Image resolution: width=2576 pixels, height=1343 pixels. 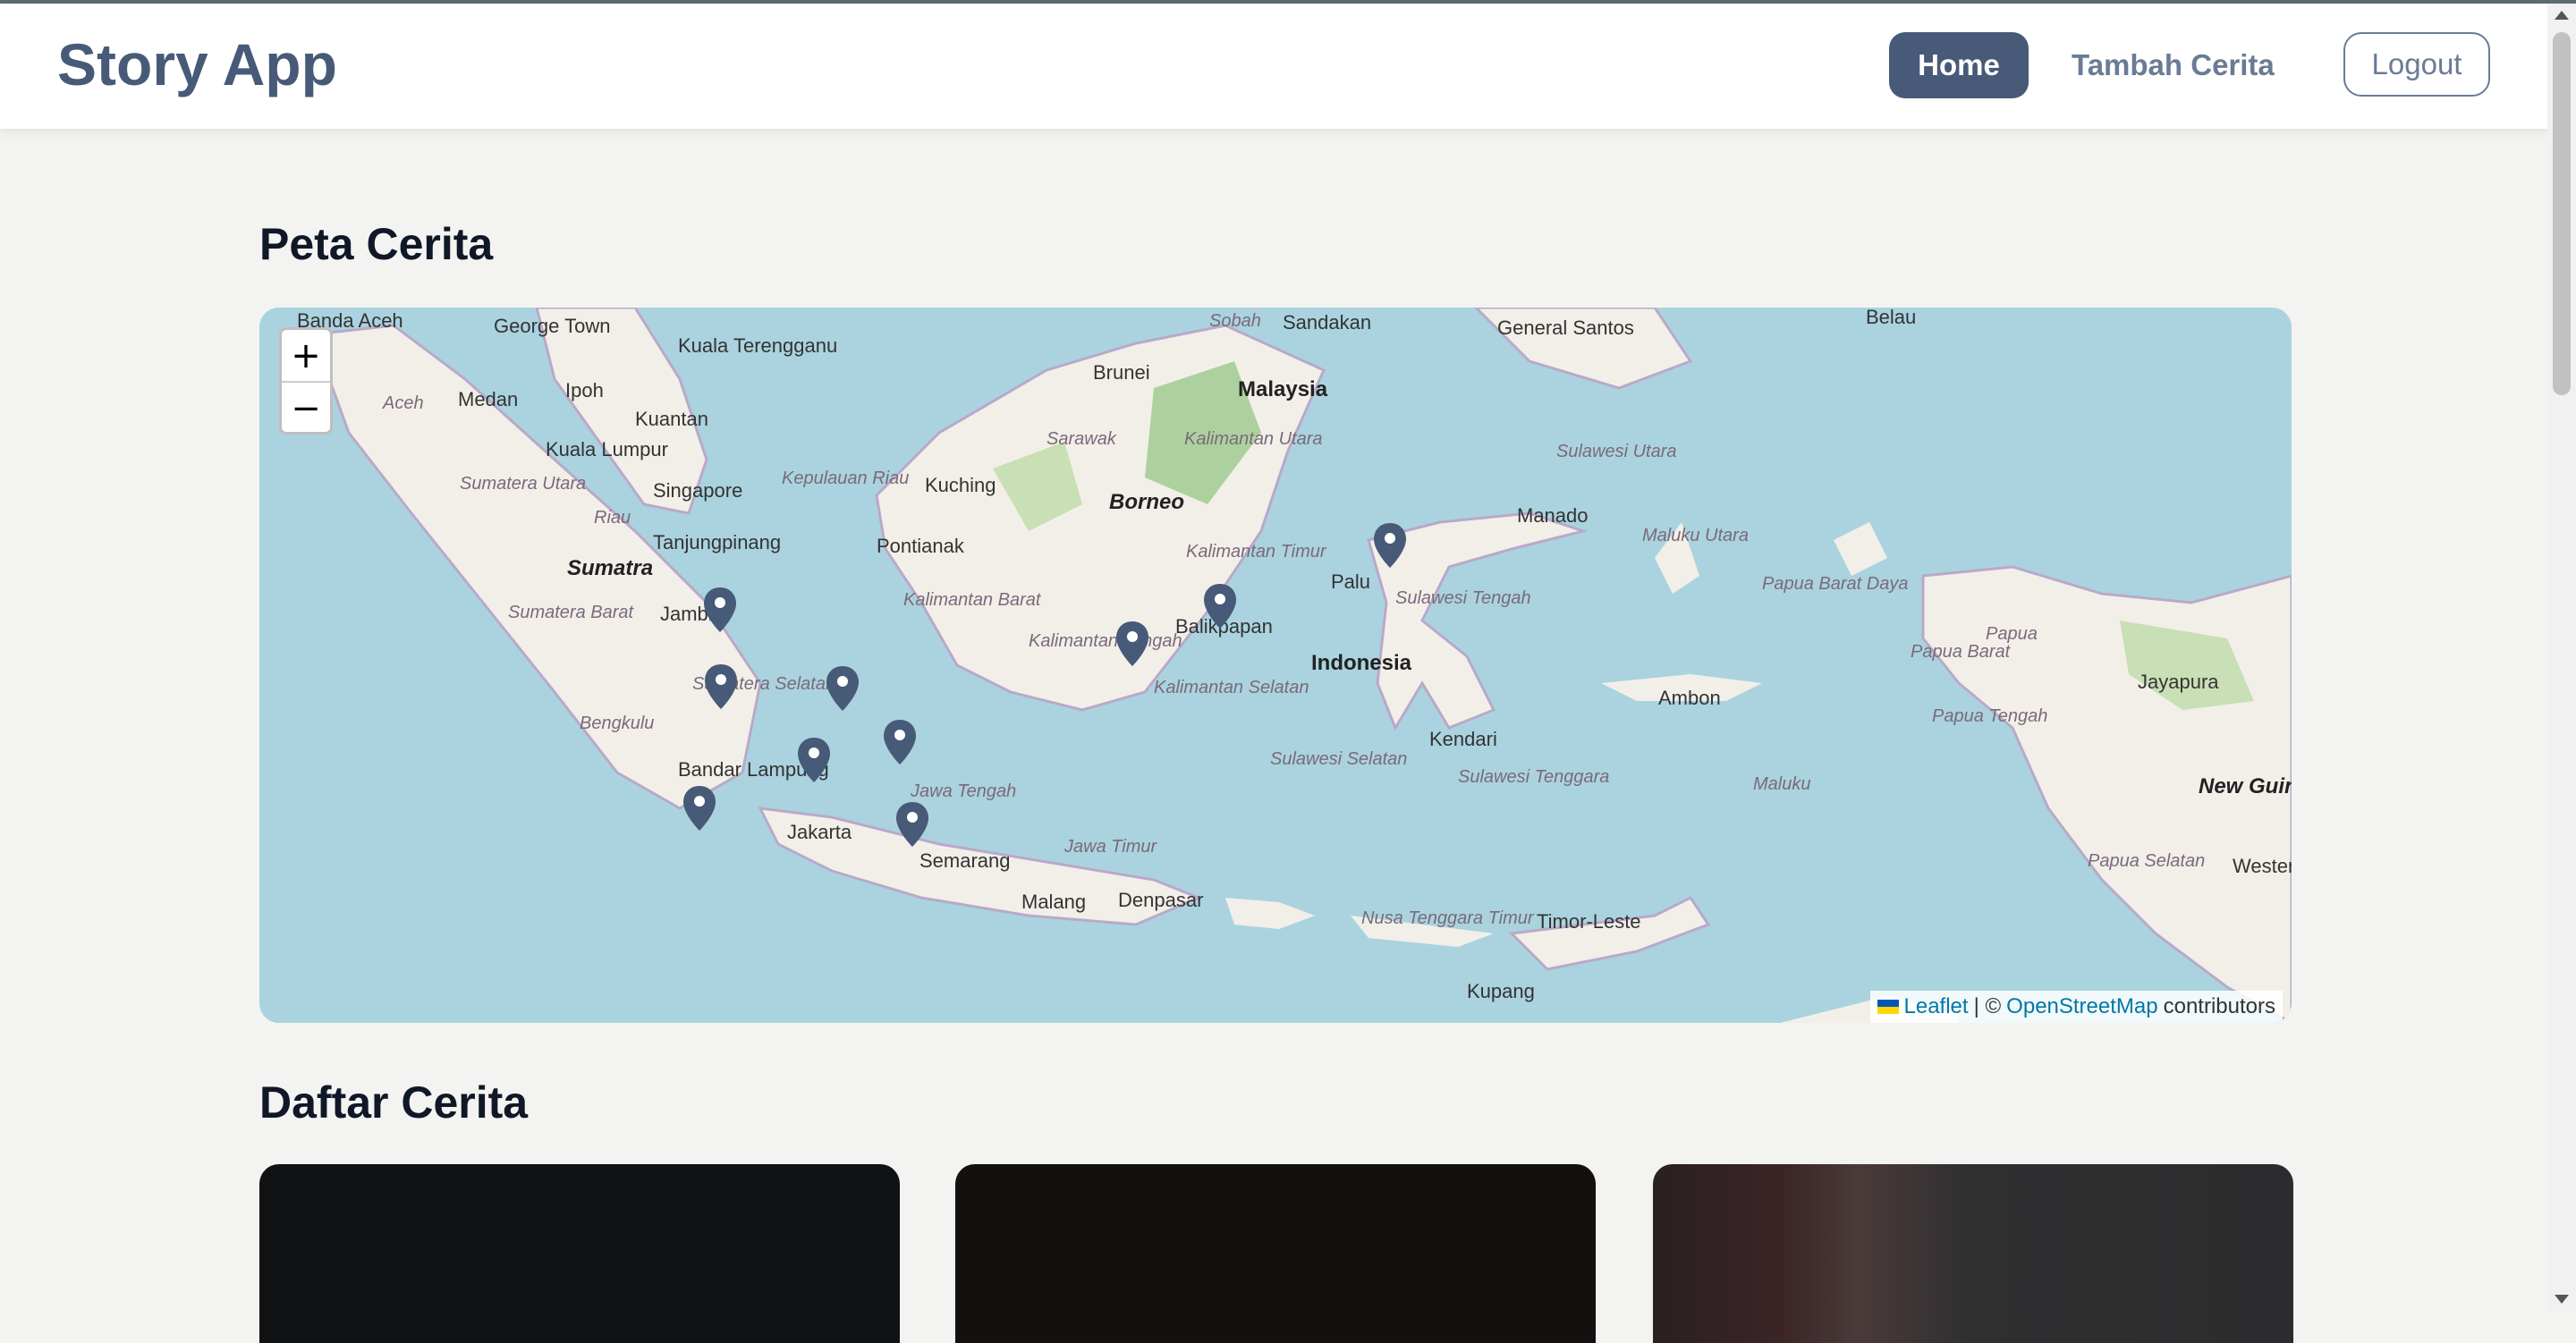 I want to click on map-label: Malang, so click(x=1054, y=902).